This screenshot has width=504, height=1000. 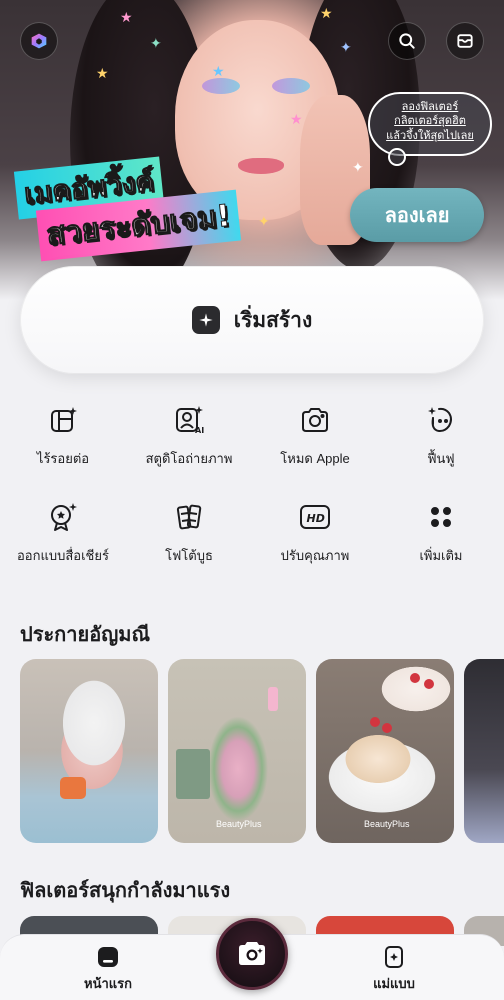 I want to click on sparkle-icon, so click(x=205, y=320).